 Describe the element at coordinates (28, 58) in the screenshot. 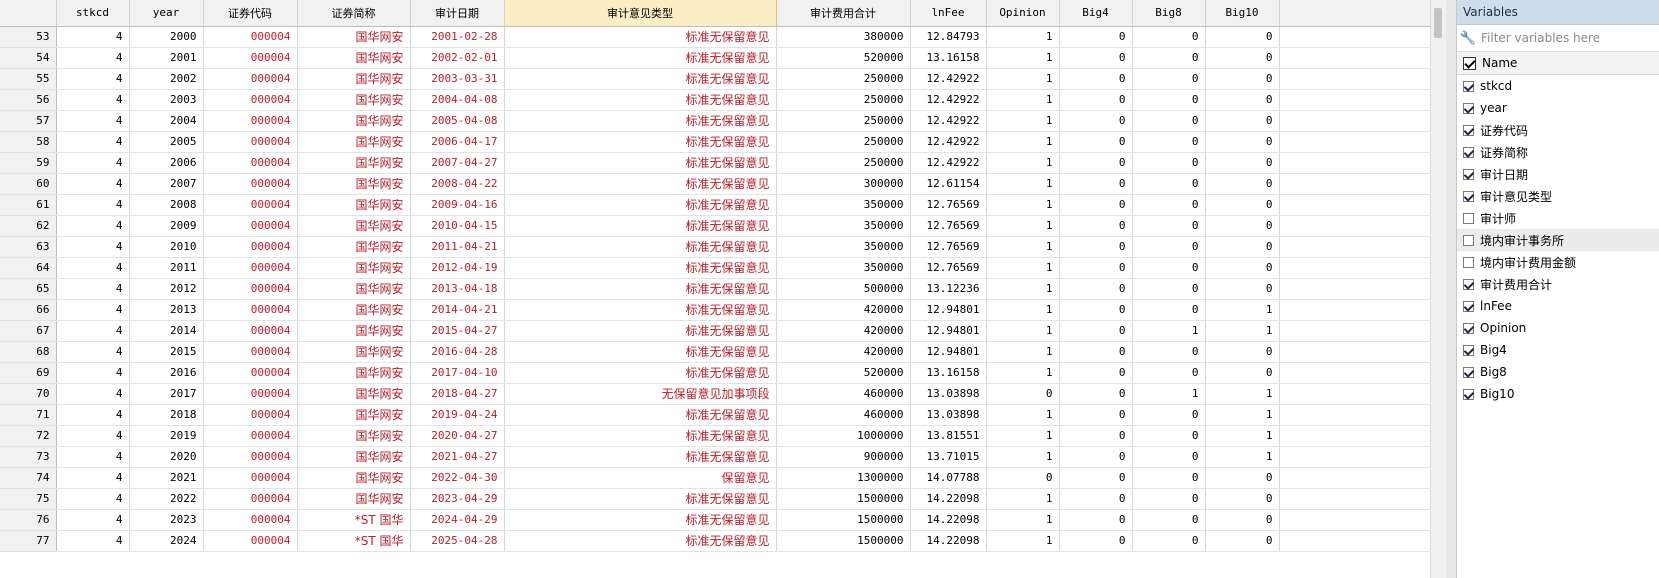

I see `row-number: 54` at that location.